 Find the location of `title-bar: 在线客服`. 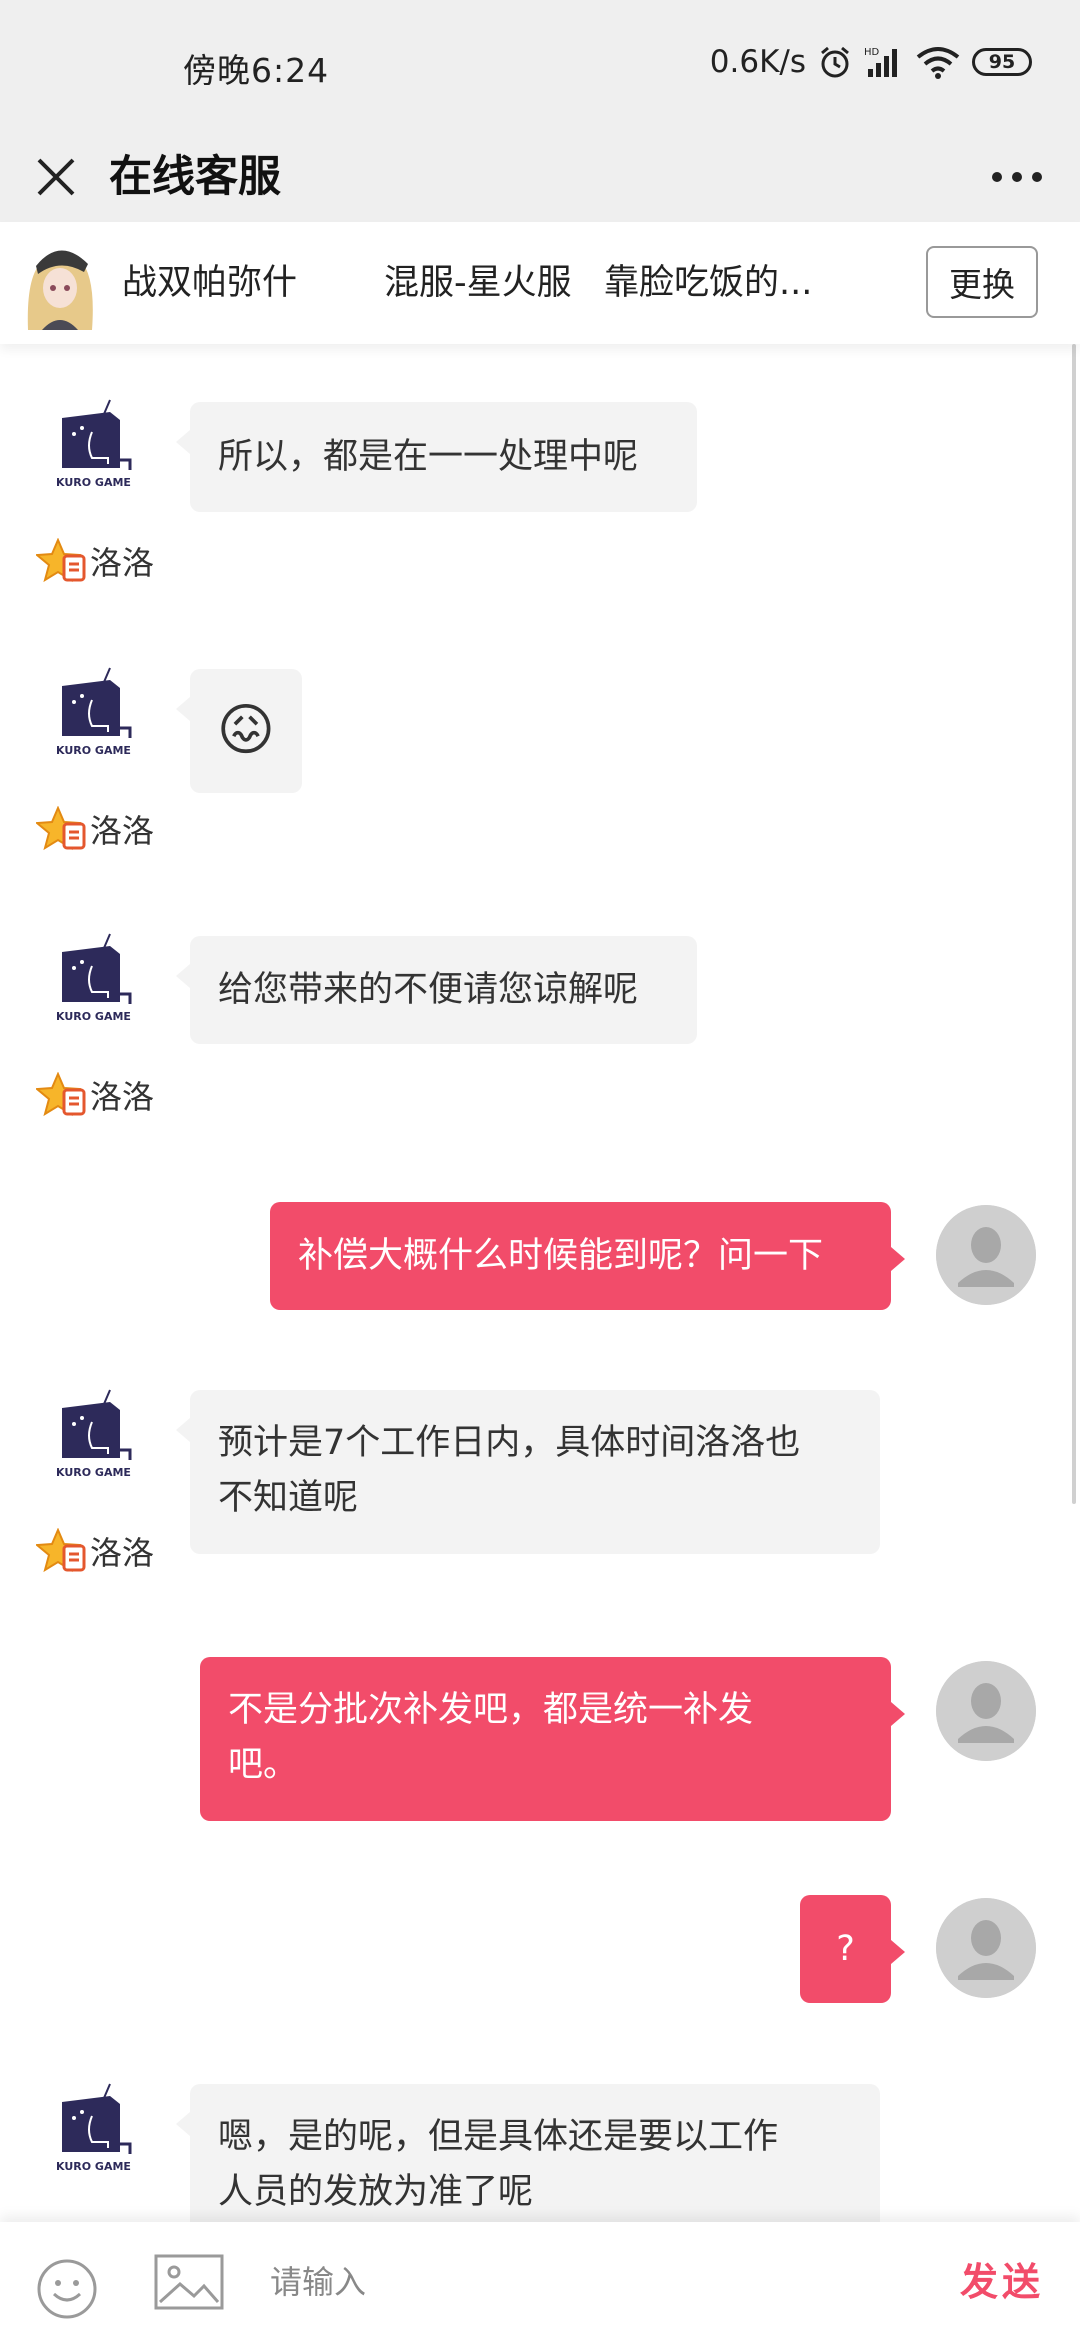

title-bar: 在线客服 is located at coordinates (540, 177).